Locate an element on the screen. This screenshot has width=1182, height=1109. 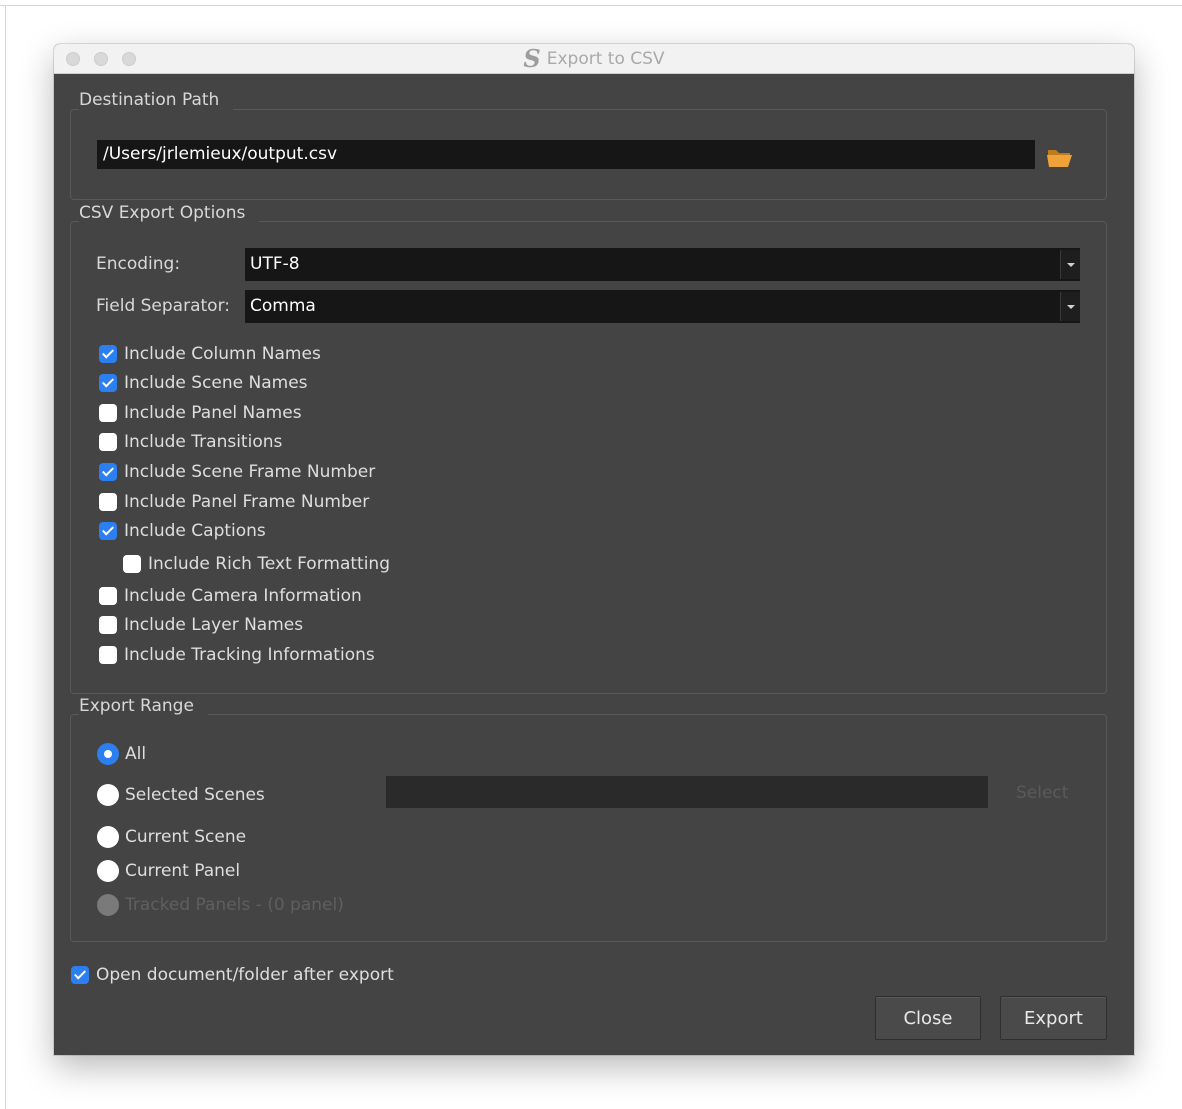
checkbox-label: Include Layer Names is located at coordinates (214, 625).